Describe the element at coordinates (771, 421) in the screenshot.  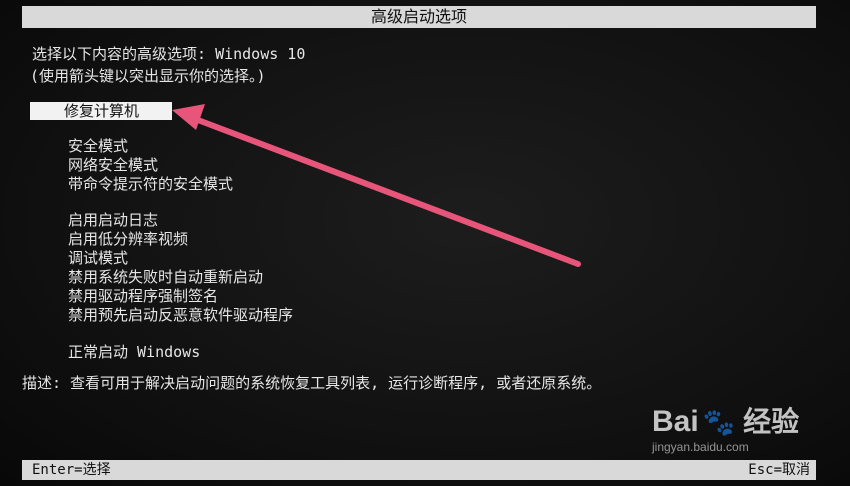
I see `watermark-brand-suffix: 经验` at that location.